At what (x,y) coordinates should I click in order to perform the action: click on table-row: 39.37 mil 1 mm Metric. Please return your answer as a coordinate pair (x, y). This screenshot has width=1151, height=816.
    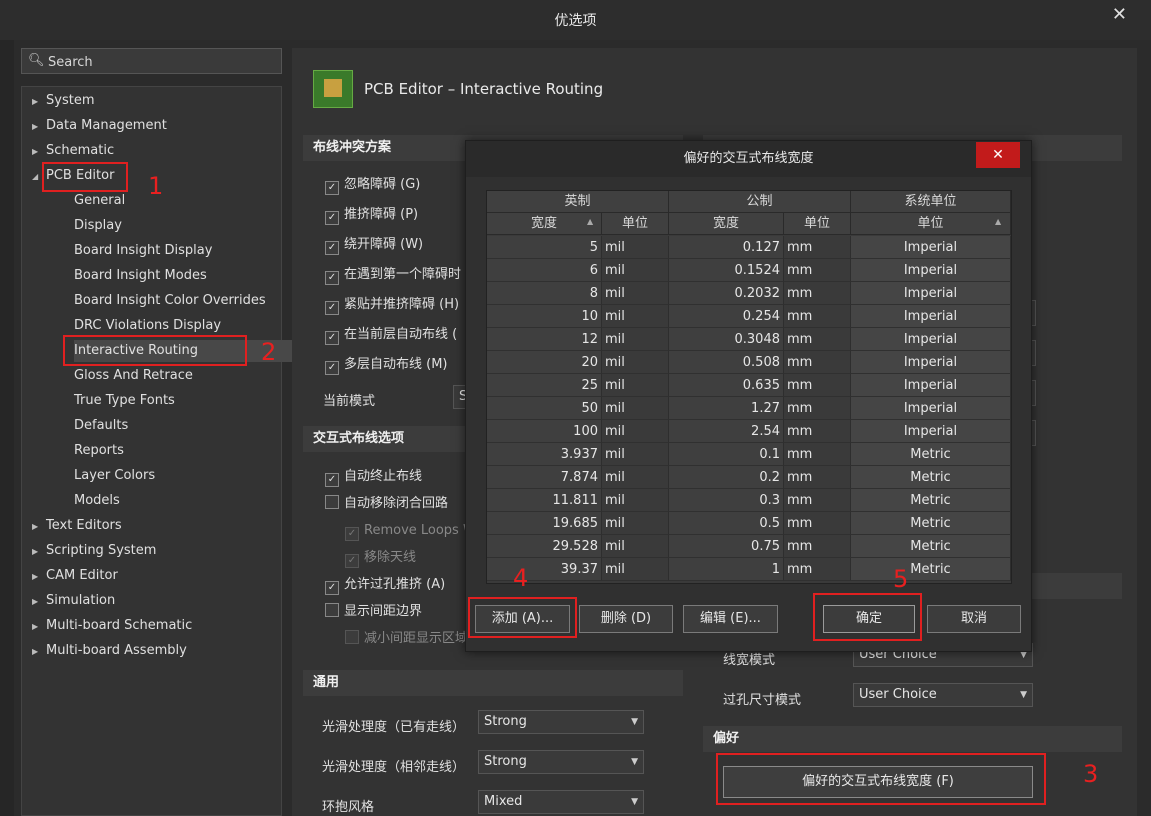
    Looking at the image, I should click on (749, 569).